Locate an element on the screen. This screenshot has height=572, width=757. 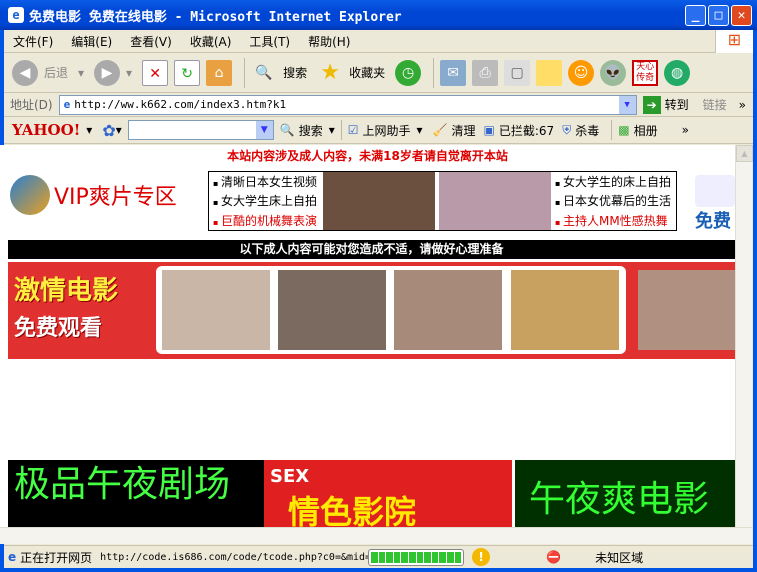
shield-icon: ⛨ is located at coordinates (567, 129).